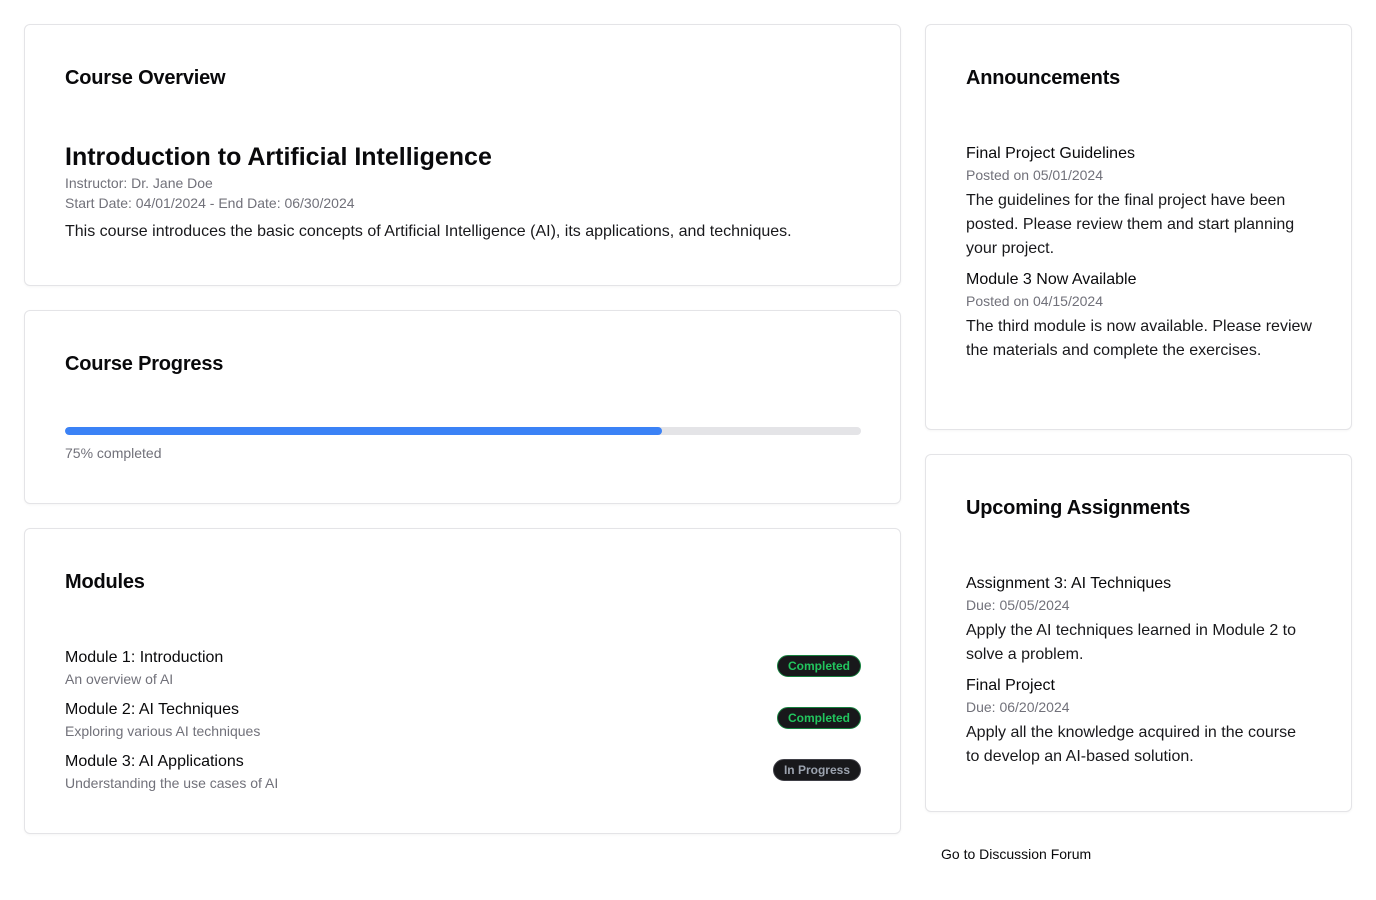 The image size is (1376, 900). I want to click on course-overview-heading: Course Overview, so click(145, 78).